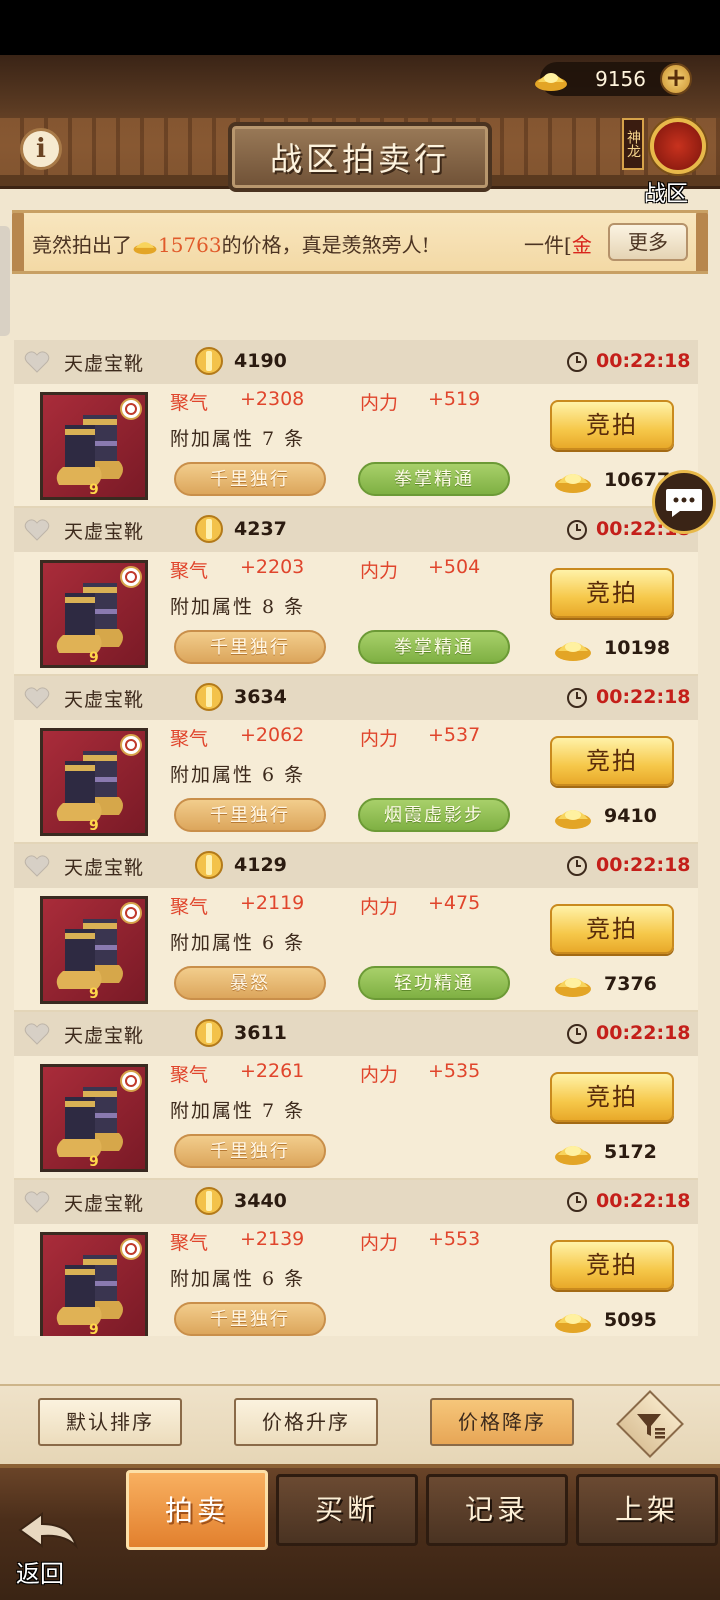 This screenshot has width=720, height=1600. I want to click on chat-button, so click(684, 502).